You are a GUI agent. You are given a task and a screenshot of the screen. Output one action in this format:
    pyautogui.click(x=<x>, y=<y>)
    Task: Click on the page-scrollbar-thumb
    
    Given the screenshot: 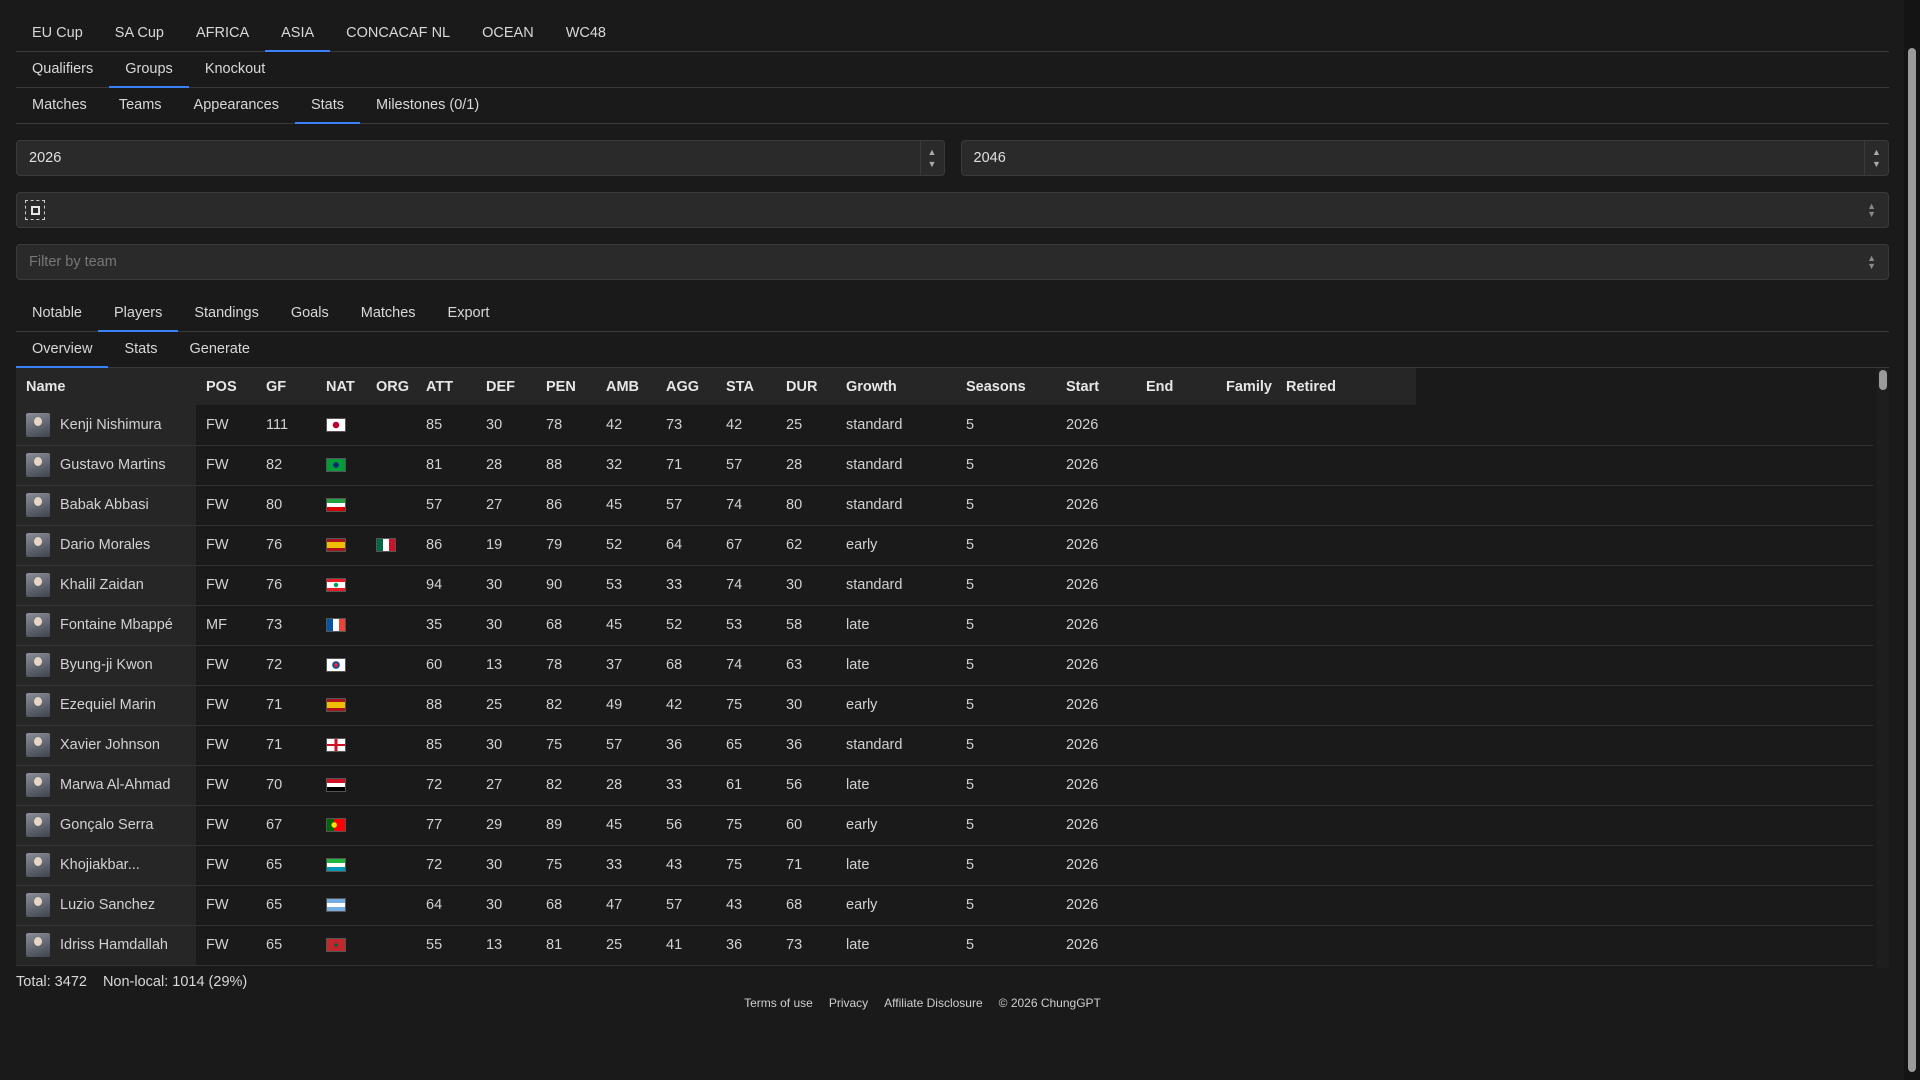 What is the action you would take?
    pyautogui.click(x=1912, y=560)
    